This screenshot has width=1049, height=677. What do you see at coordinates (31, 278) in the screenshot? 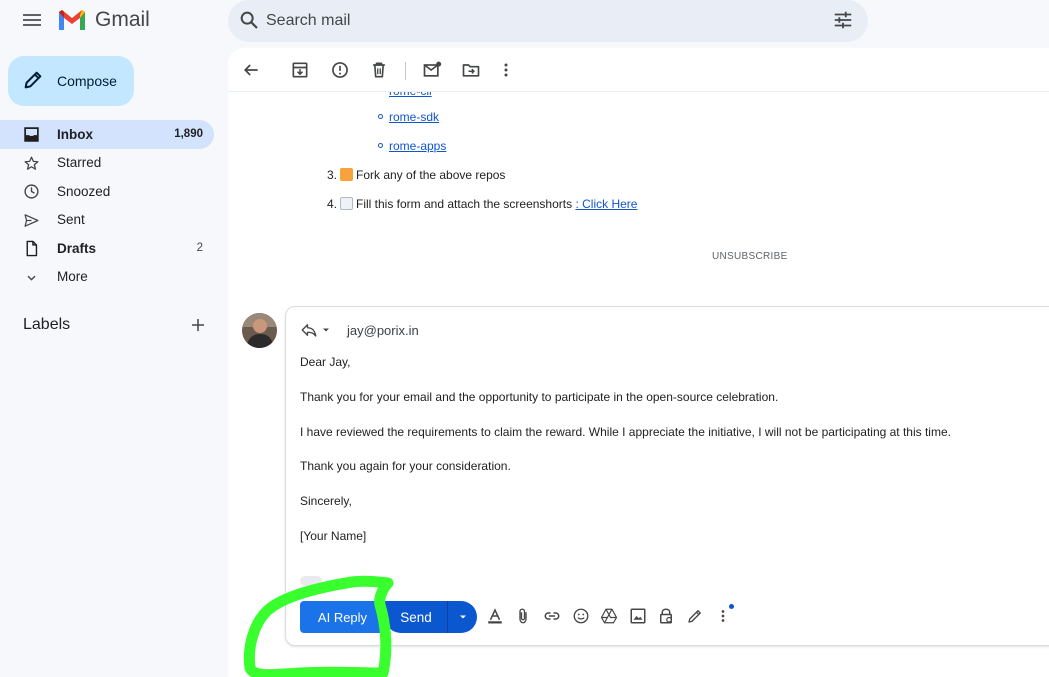
I see `chevron-down-icon` at bounding box center [31, 278].